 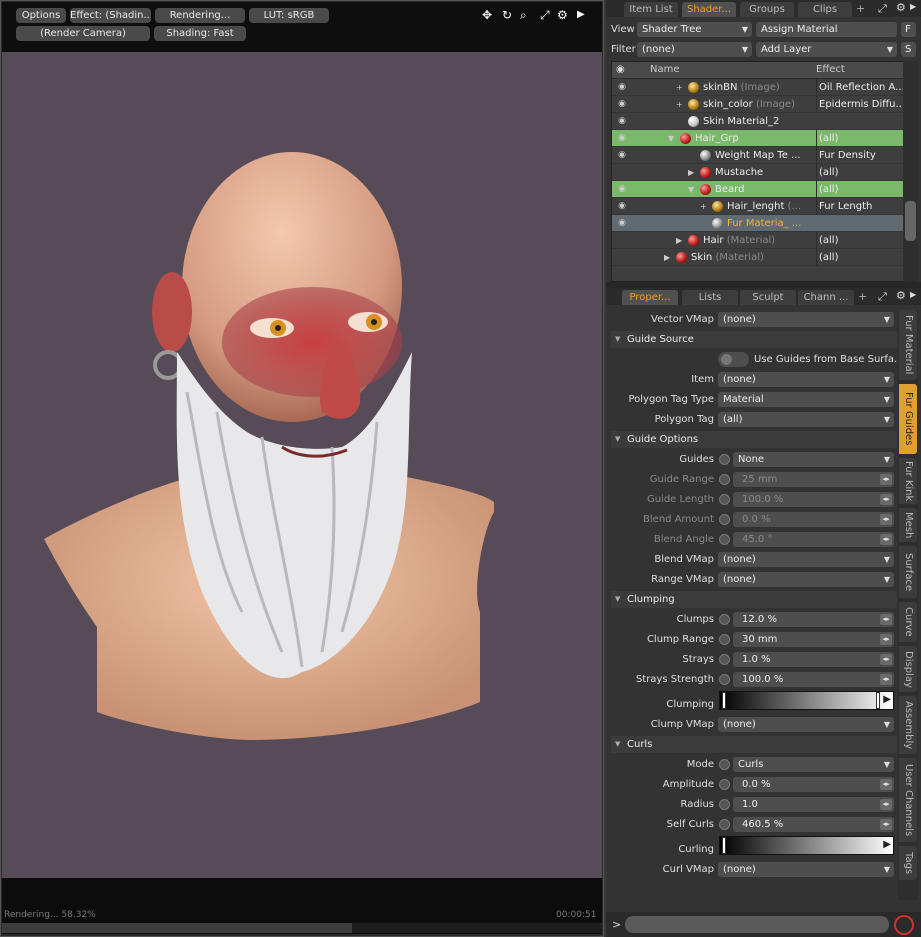 What do you see at coordinates (908, 800) in the screenshot?
I see `side-tab-user-channels: User Channels` at bounding box center [908, 800].